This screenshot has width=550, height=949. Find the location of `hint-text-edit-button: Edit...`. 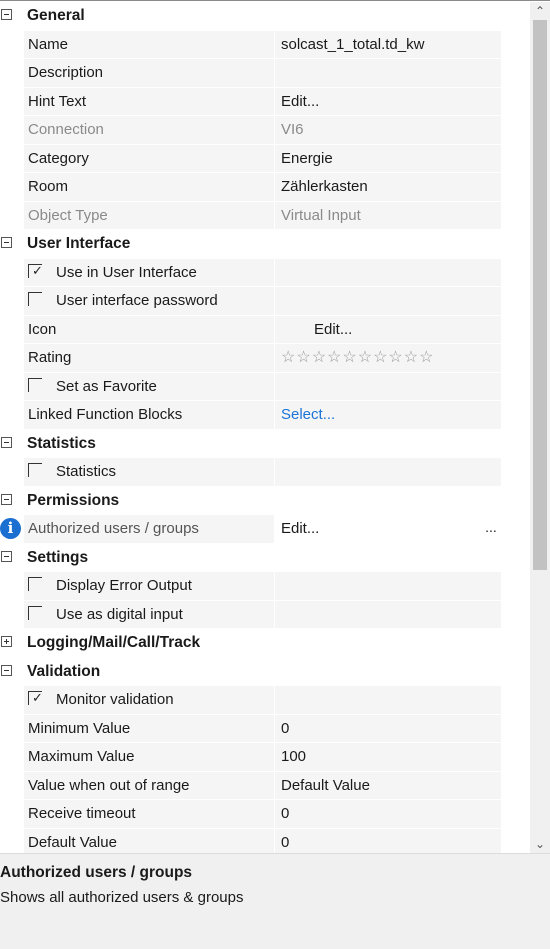

hint-text-edit-button: Edit... is located at coordinates (388, 101).